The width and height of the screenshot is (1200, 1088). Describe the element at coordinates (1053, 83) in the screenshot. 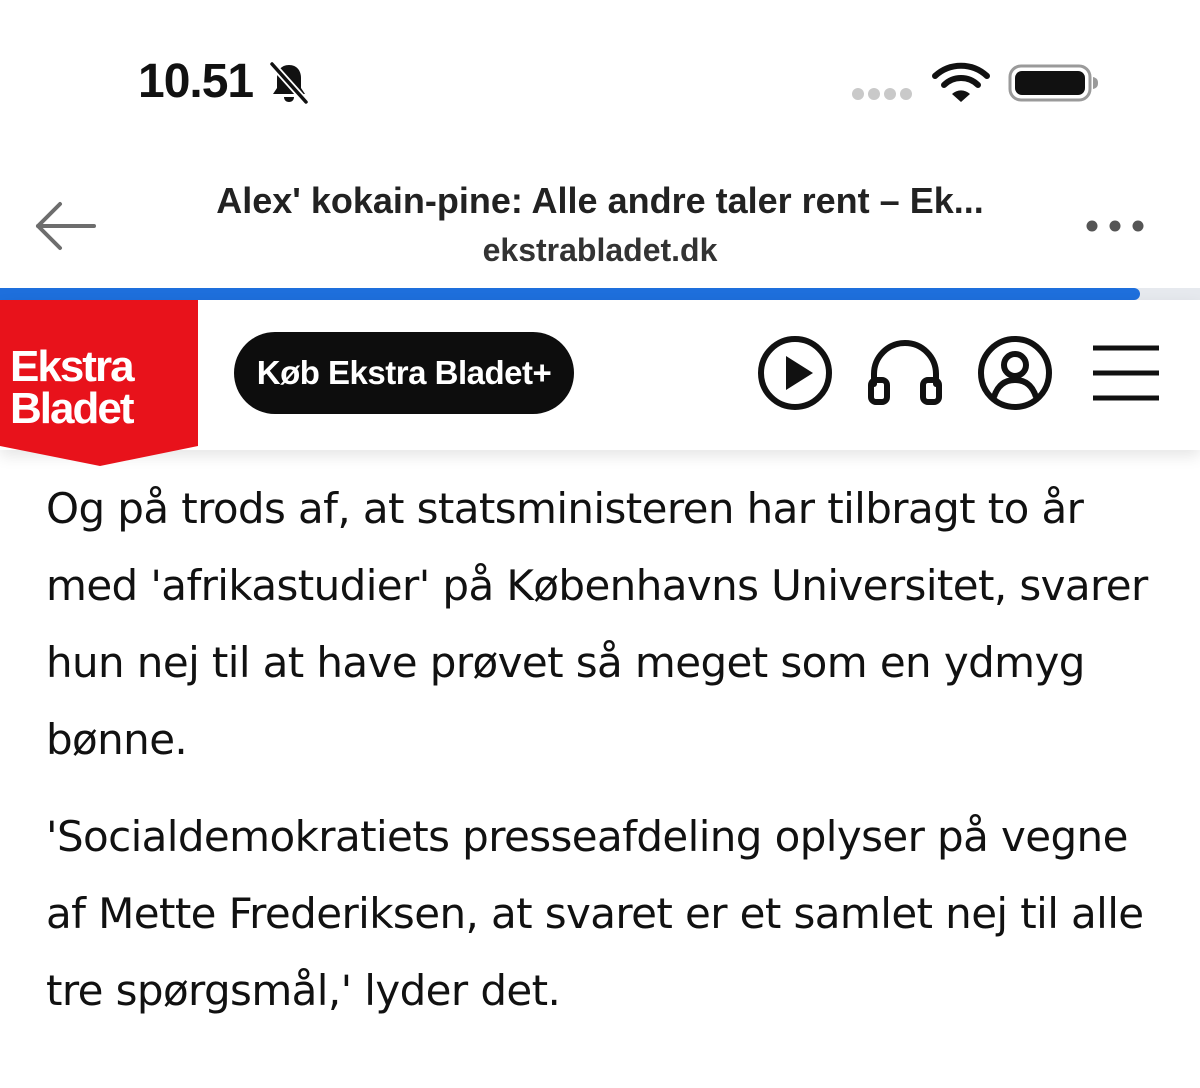

I see `battery-icon` at that location.